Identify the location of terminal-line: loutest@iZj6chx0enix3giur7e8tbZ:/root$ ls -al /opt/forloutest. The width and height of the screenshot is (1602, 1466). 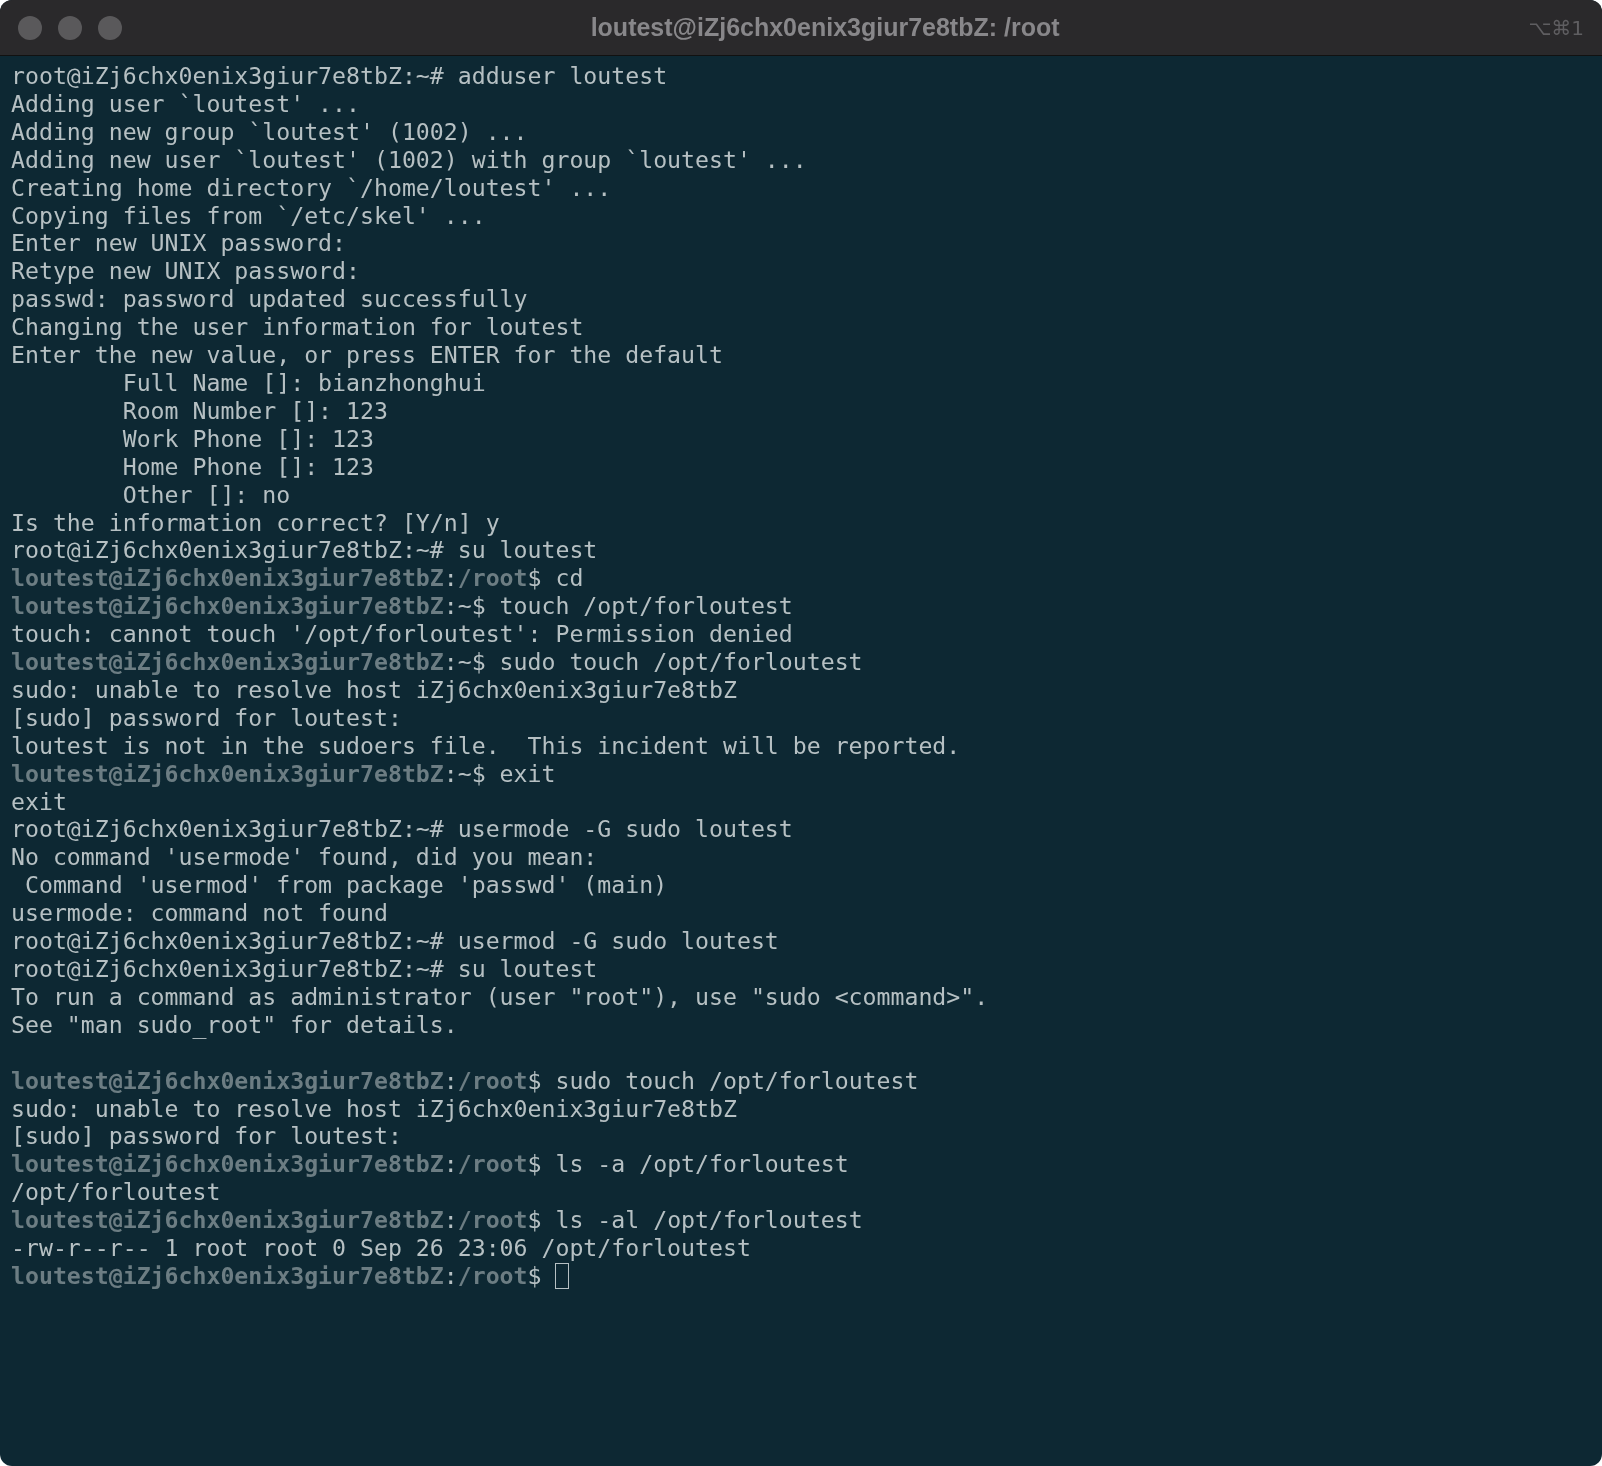
(437, 1220).